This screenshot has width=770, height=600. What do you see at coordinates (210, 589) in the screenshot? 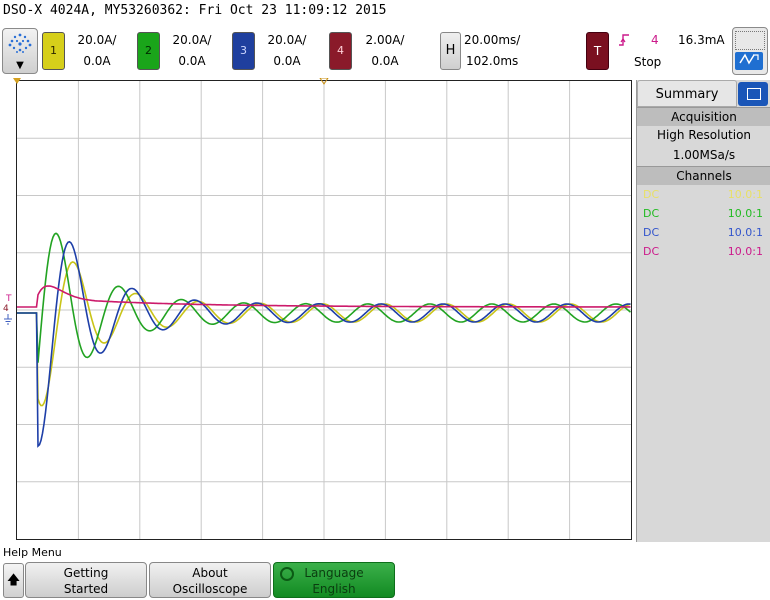
I see `softkey-label: Oscilloscope` at bounding box center [210, 589].